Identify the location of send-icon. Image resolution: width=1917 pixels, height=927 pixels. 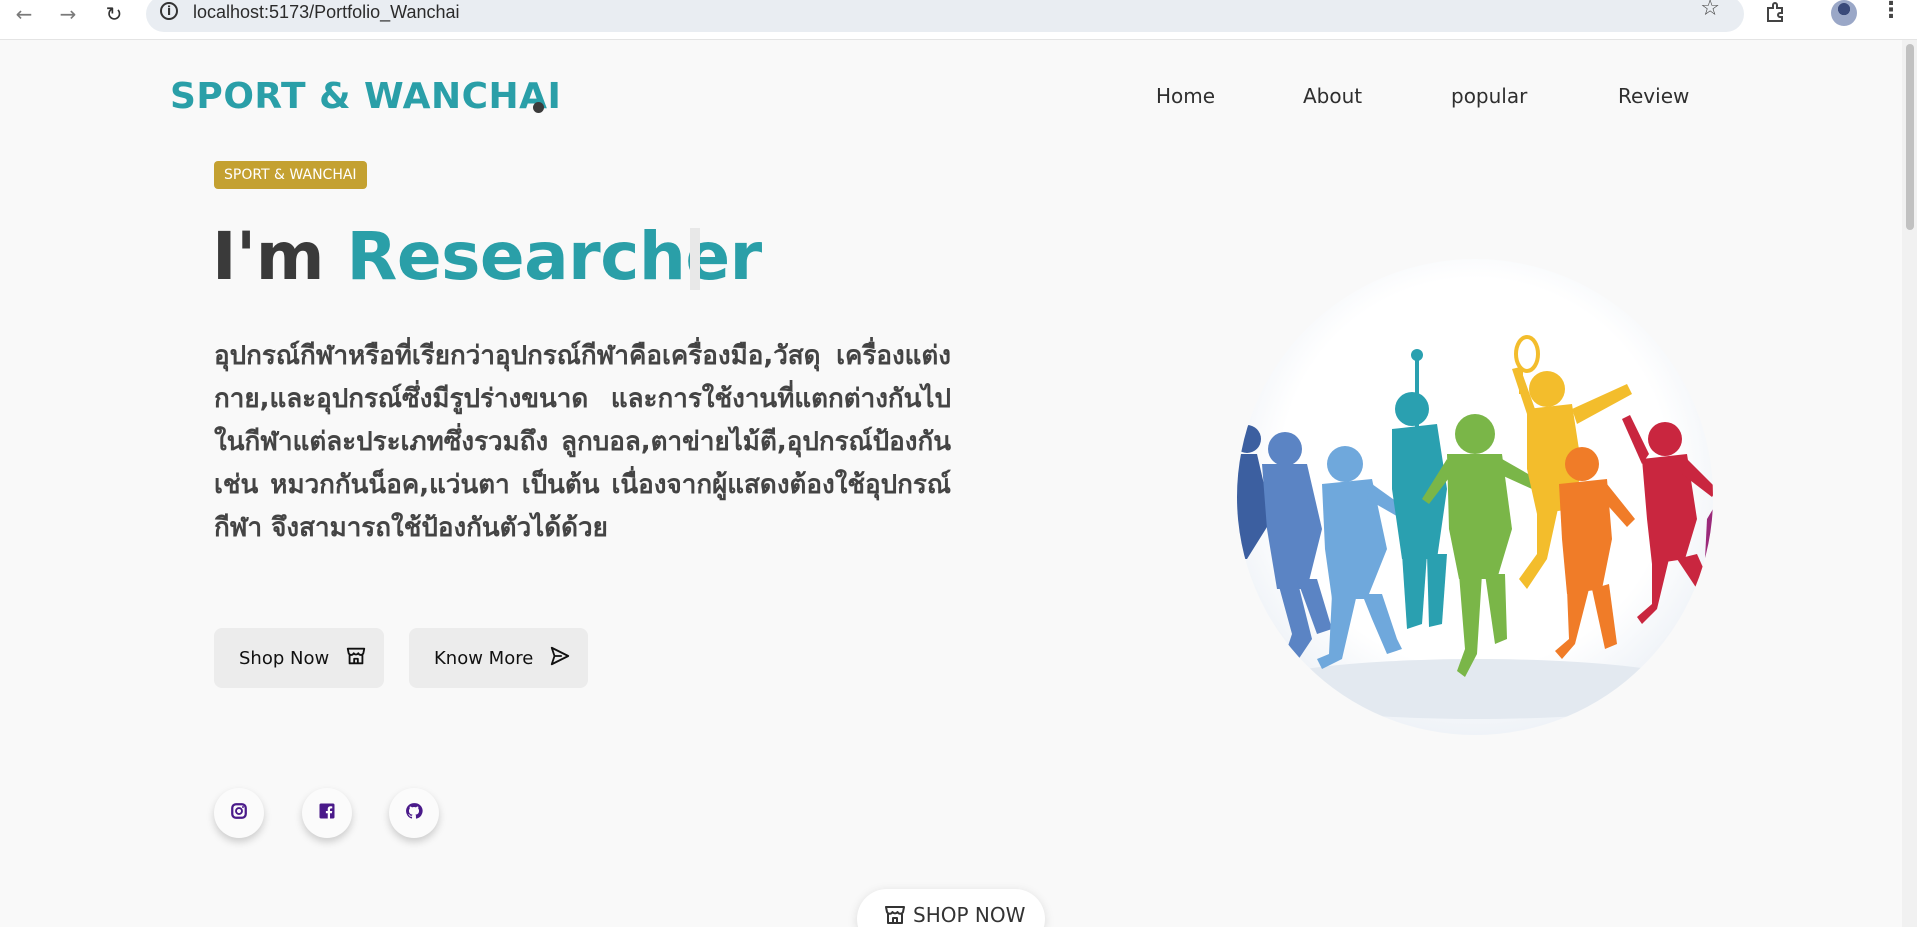
(560, 658).